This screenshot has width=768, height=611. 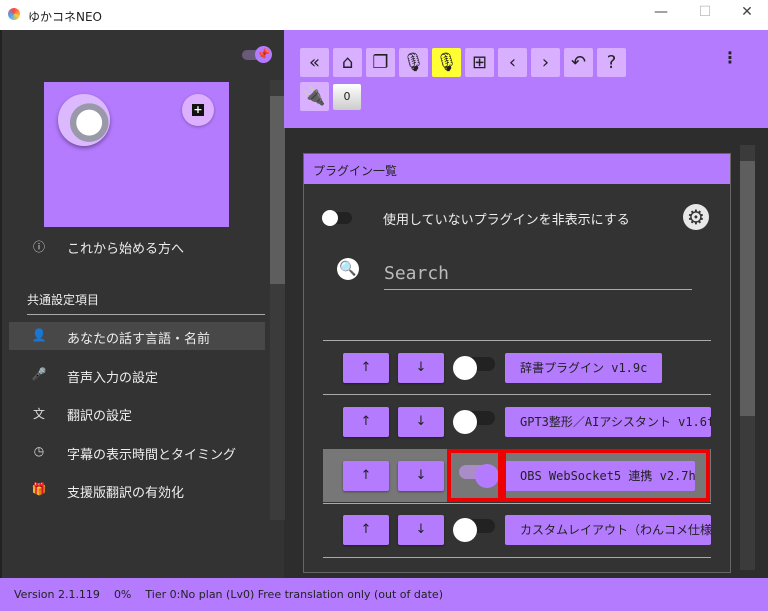 I want to click on search-icon: 🔍, so click(x=348, y=269).